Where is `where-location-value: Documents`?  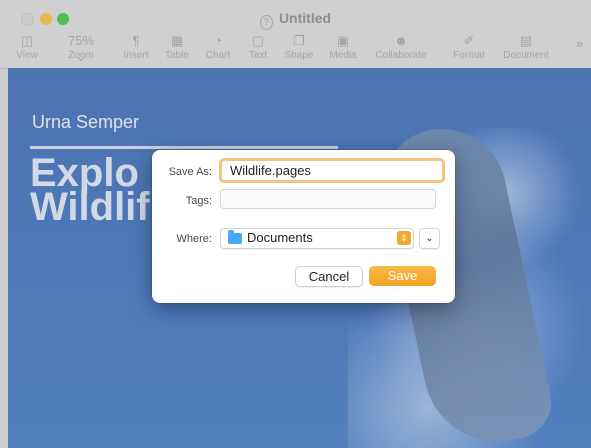 where-location-value: Documents is located at coordinates (280, 237).